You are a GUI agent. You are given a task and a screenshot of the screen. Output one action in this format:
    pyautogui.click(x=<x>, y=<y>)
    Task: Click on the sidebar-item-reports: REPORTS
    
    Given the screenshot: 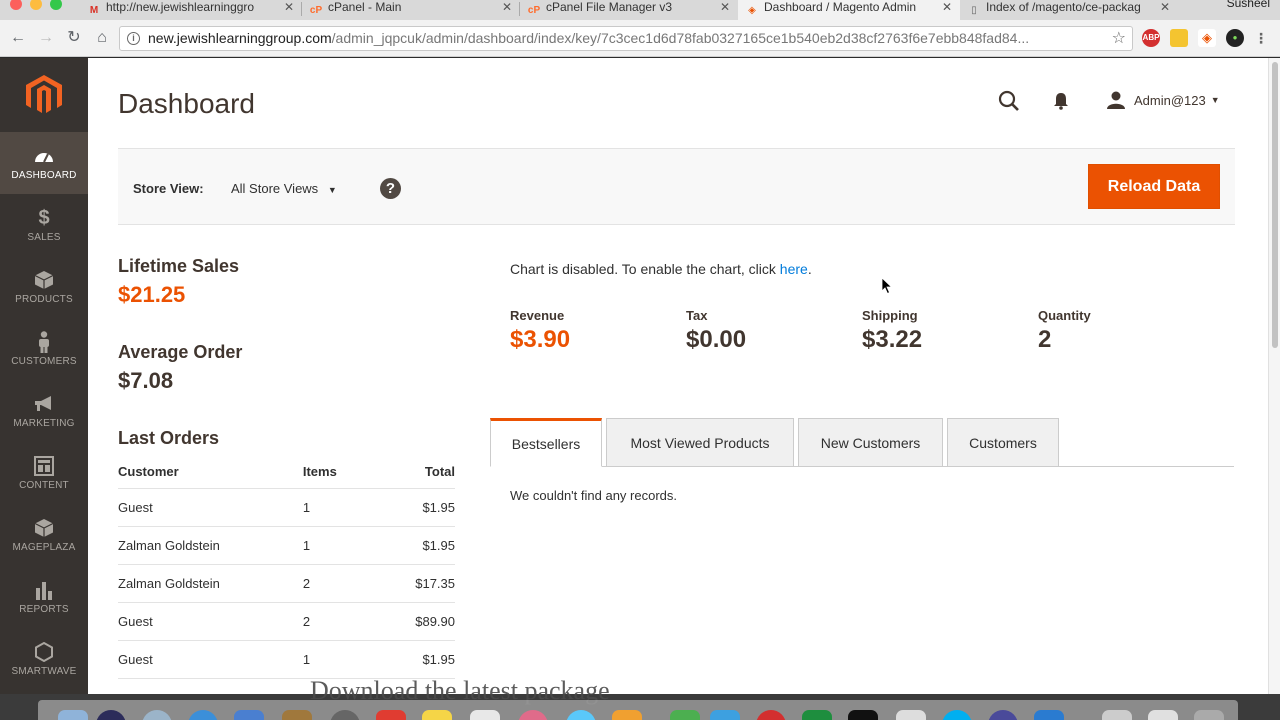 What is the action you would take?
    pyautogui.click(x=44, y=597)
    